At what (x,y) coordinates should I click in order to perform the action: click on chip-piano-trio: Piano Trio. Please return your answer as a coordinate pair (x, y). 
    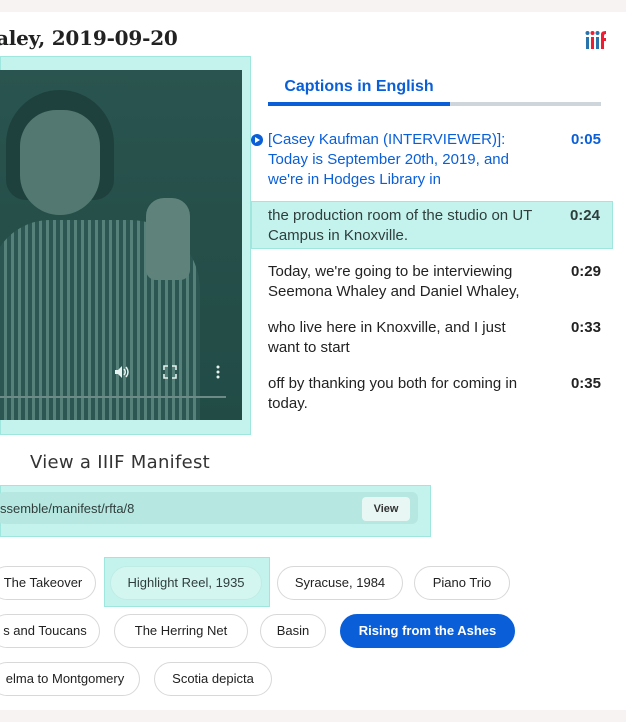
    Looking at the image, I should click on (462, 583).